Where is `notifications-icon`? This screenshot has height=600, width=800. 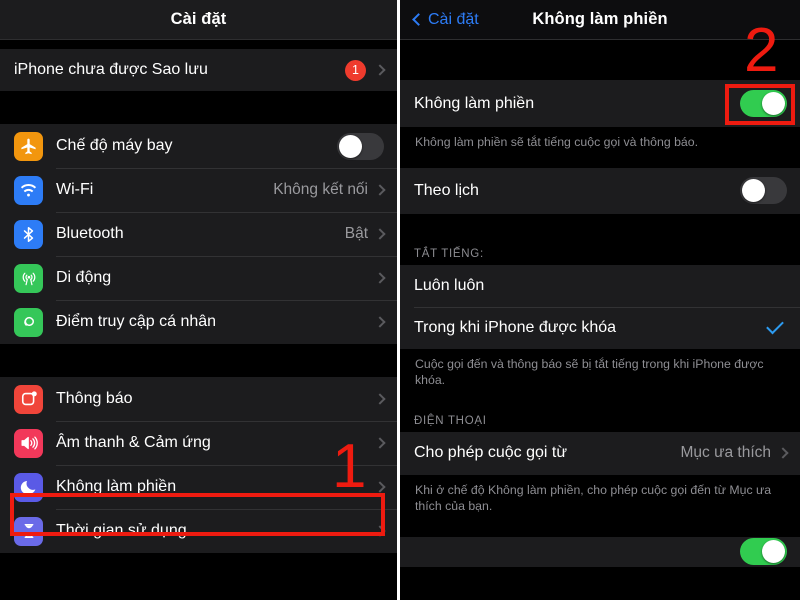 notifications-icon is located at coordinates (28, 399).